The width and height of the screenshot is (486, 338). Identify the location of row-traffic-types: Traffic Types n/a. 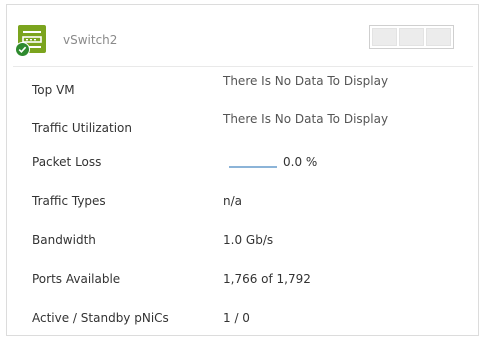
(242, 204).